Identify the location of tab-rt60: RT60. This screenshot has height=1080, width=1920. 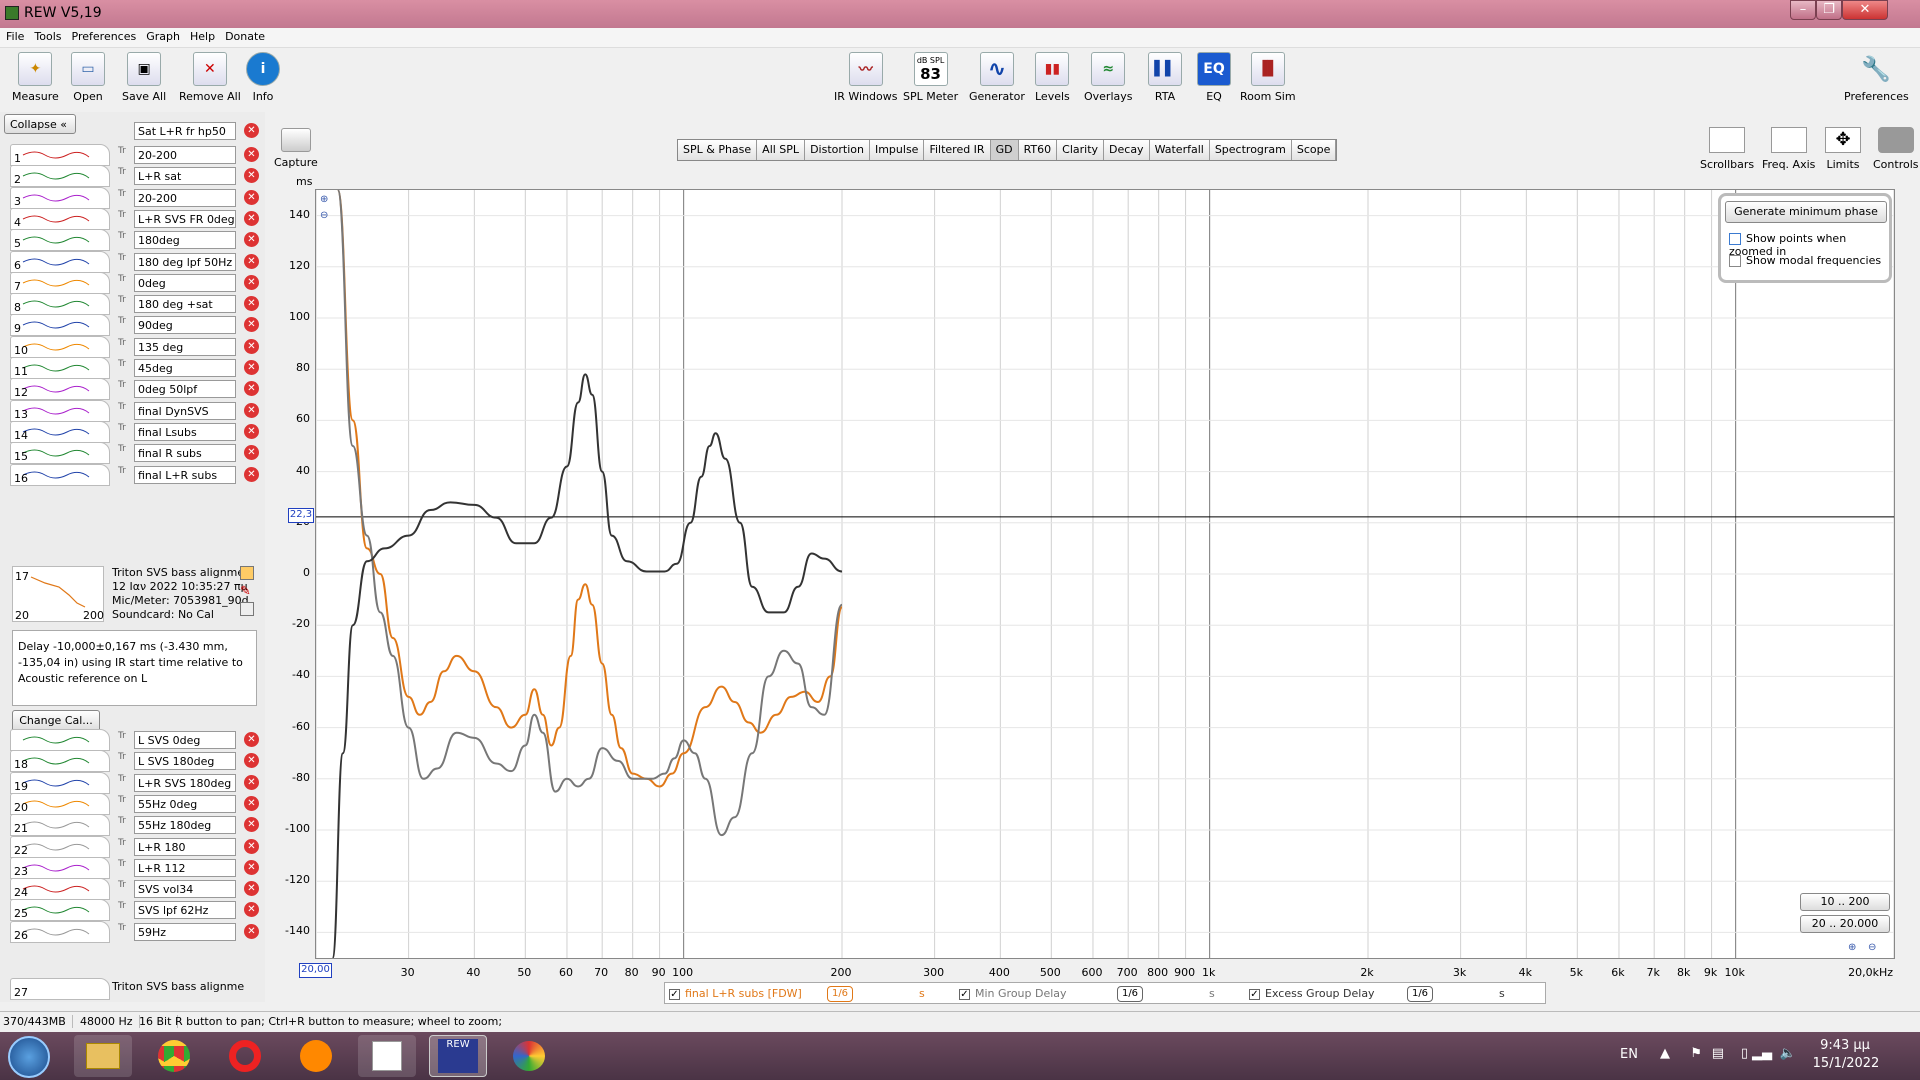
(1038, 150).